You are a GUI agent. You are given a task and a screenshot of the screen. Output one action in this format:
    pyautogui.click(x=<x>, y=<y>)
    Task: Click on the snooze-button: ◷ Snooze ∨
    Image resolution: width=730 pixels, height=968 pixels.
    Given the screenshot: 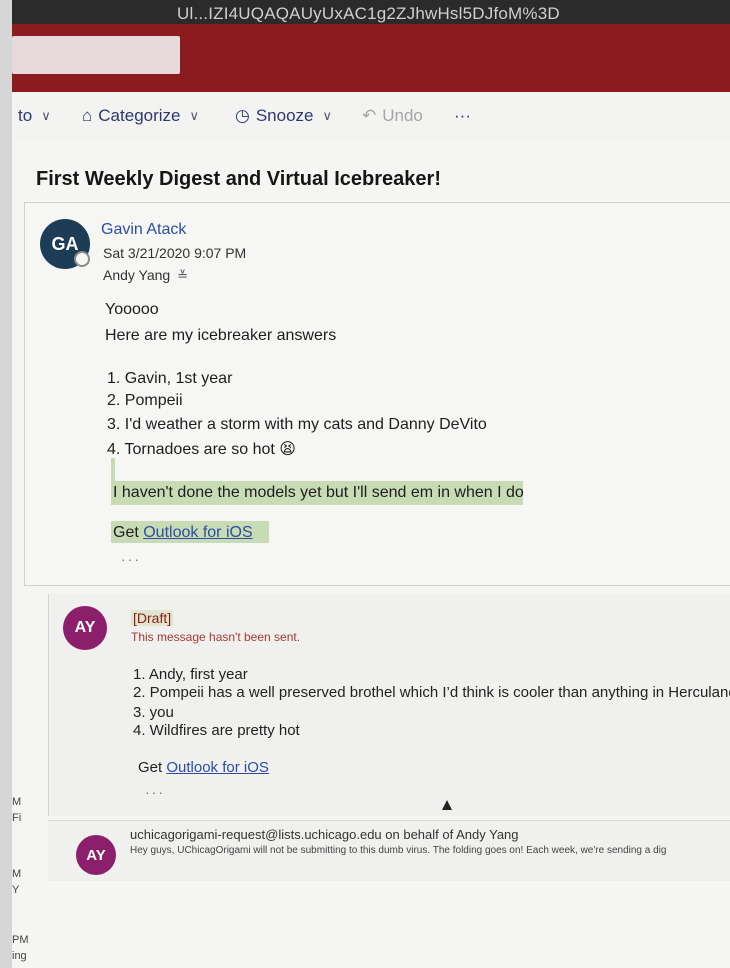 What is the action you would take?
    pyautogui.click(x=283, y=116)
    